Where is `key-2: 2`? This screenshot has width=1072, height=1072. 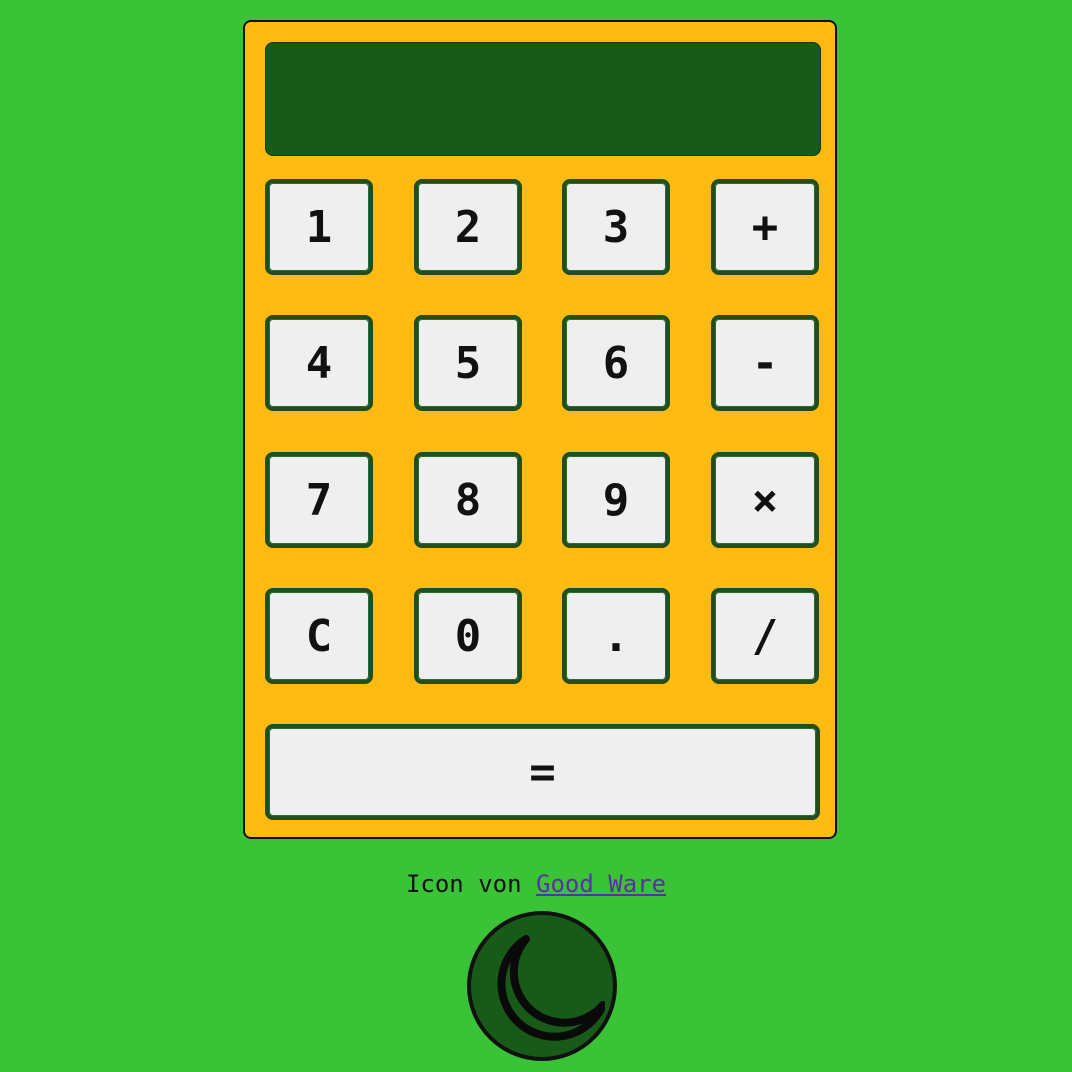 key-2: 2 is located at coordinates (468, 227).